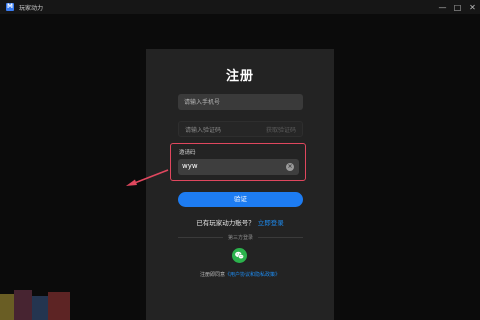  Describe the element at coordinates (23, 305) in the screenshot. I see `deco-block-purple` at that location.